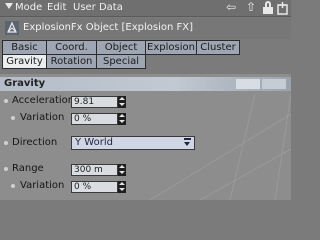  I want to click on range-field: 300 m, so click(94, 170).